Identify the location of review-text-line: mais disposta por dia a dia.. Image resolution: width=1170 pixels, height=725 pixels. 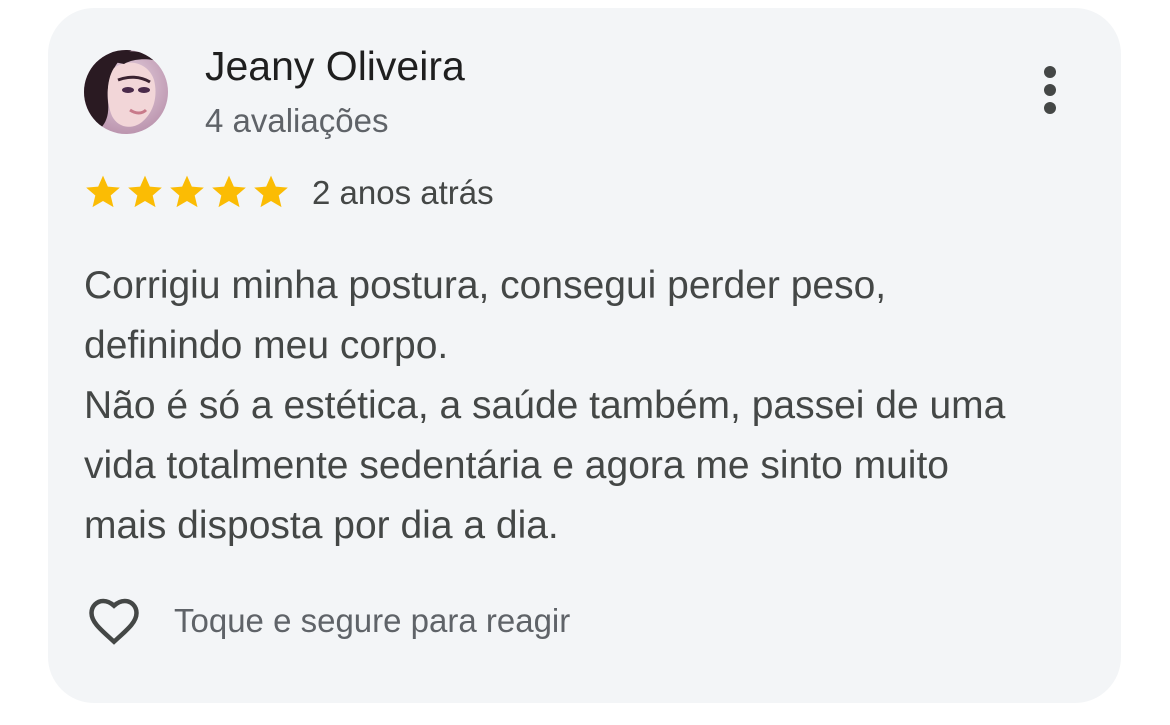
(321, 525).